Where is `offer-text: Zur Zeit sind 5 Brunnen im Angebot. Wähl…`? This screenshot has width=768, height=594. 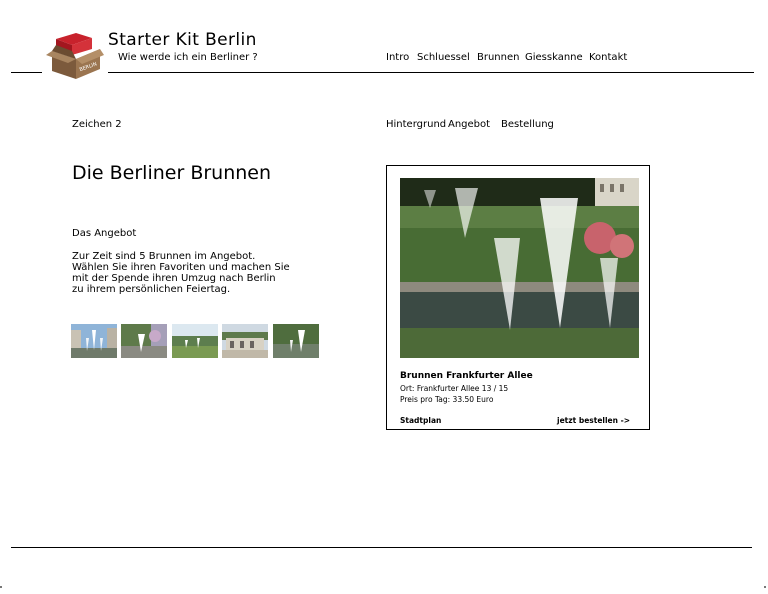
offer-text: Zur Zeit sind 5 Brunnen im Angebot. Wähl… is located at coordinates (181, 273).